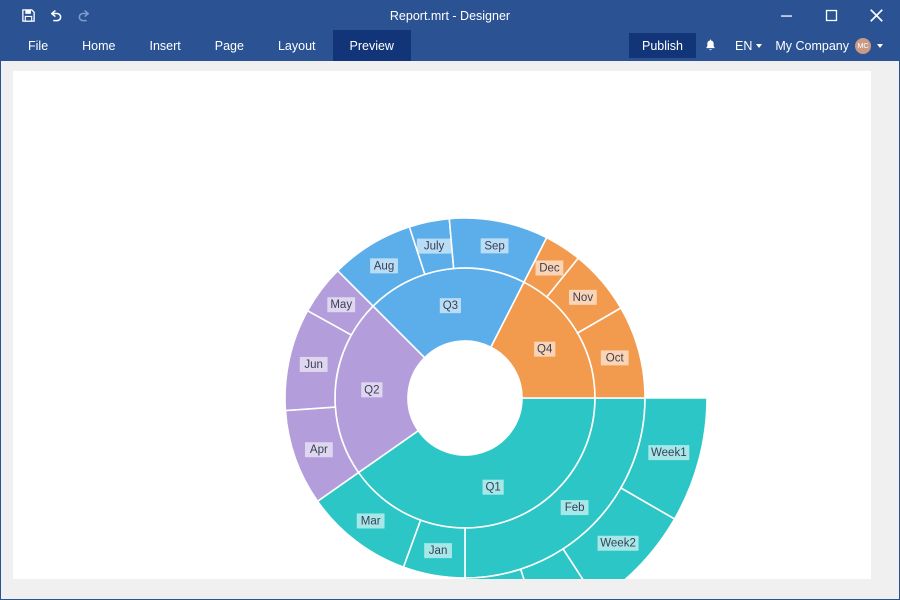  I want to click on minimize-button, so click(786, 15).